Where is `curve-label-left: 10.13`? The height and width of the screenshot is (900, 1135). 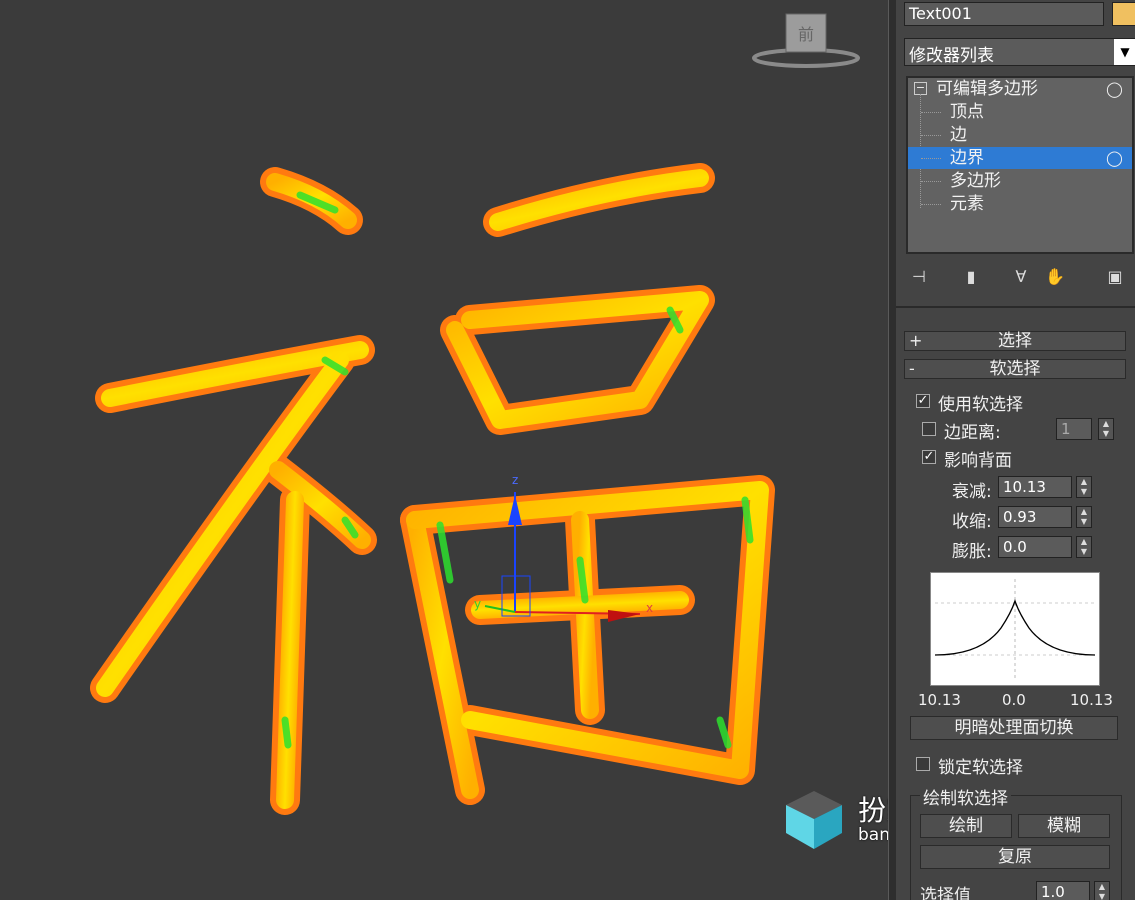 curve-label-left: 10.13 is located at coordinates (939, 700).